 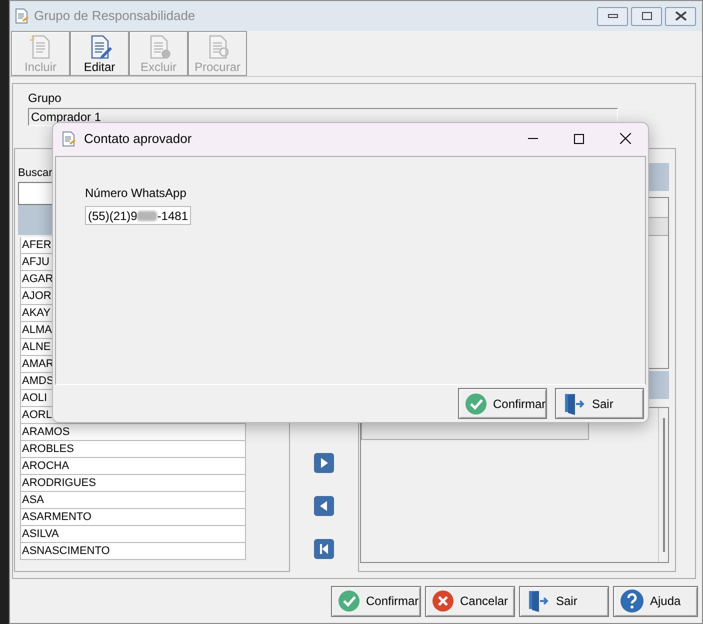 What do you see at coordinates (646, 16) in the screenshot?
I see `maximize-button` at bounding box center [646, 16].